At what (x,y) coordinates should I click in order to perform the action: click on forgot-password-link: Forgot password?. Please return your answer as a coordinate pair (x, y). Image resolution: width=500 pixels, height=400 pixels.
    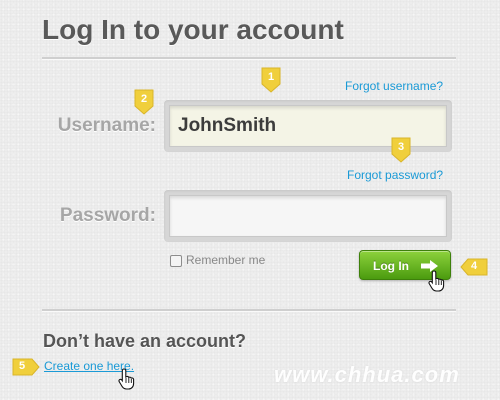
    Looking at the image, I should click on (395, 175).